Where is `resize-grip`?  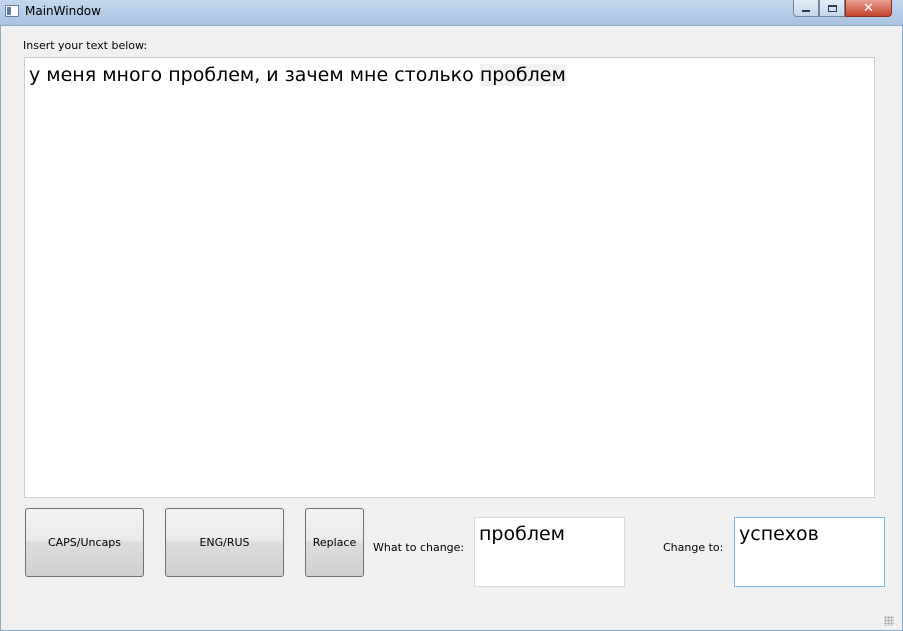
resize-grip is located at coordinates (889, 621).